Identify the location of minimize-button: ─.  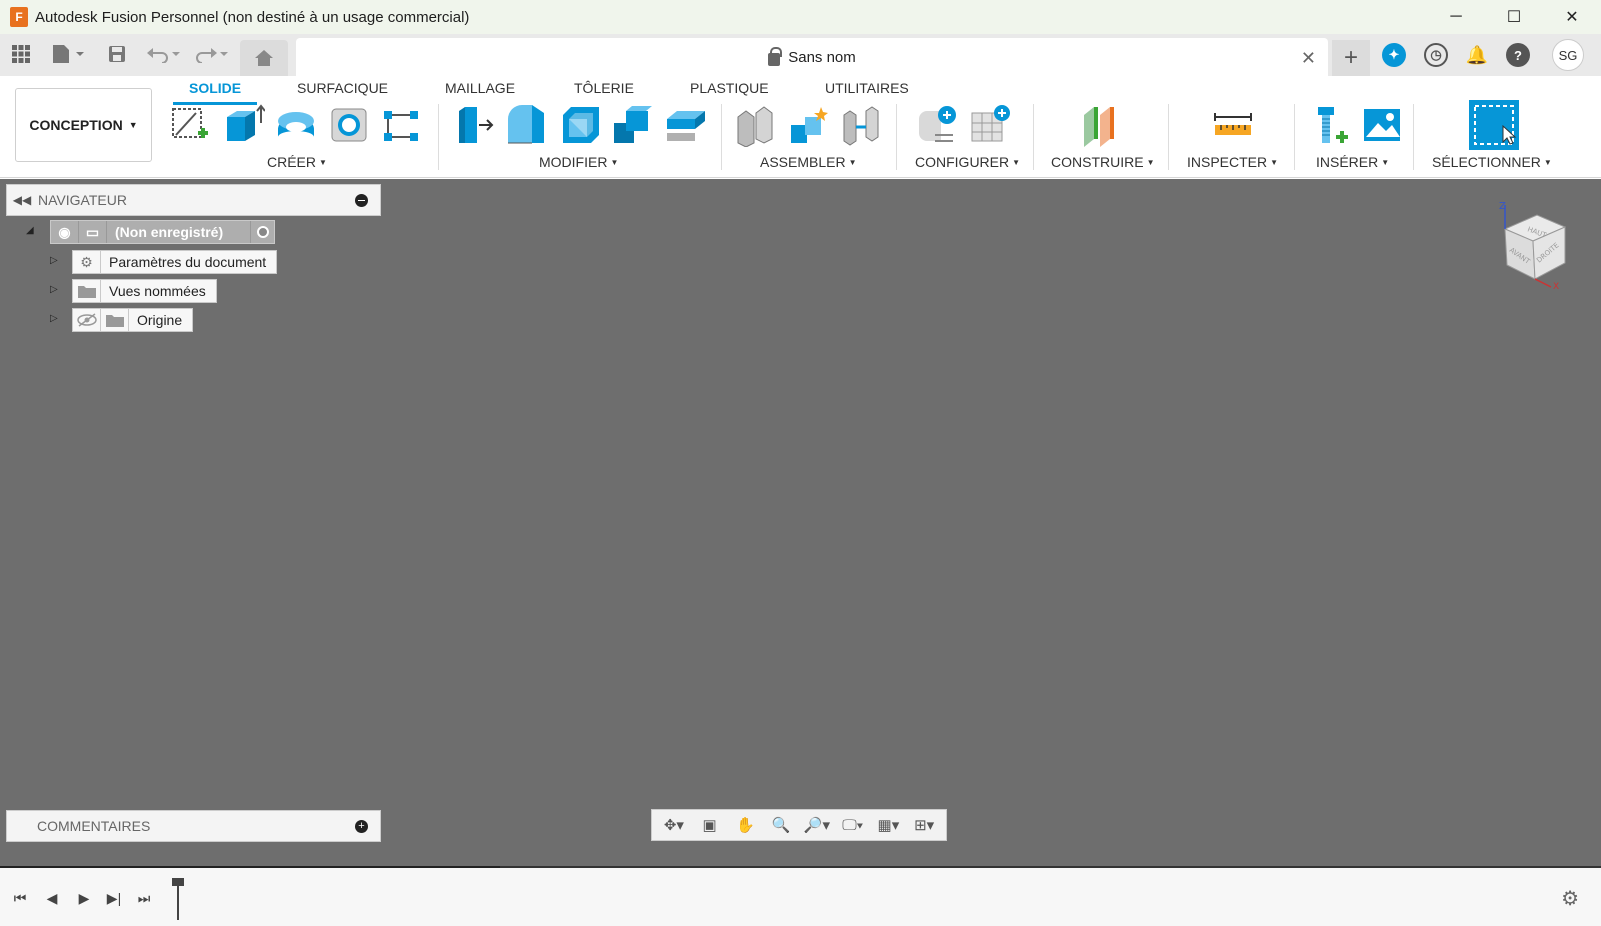
(1456, 17).